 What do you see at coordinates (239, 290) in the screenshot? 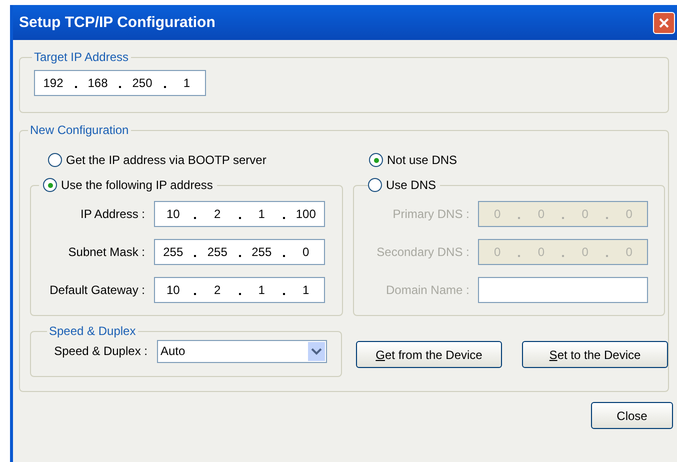
I see `ip-field: 10 2 1 1` at bounding box center [239, 290].